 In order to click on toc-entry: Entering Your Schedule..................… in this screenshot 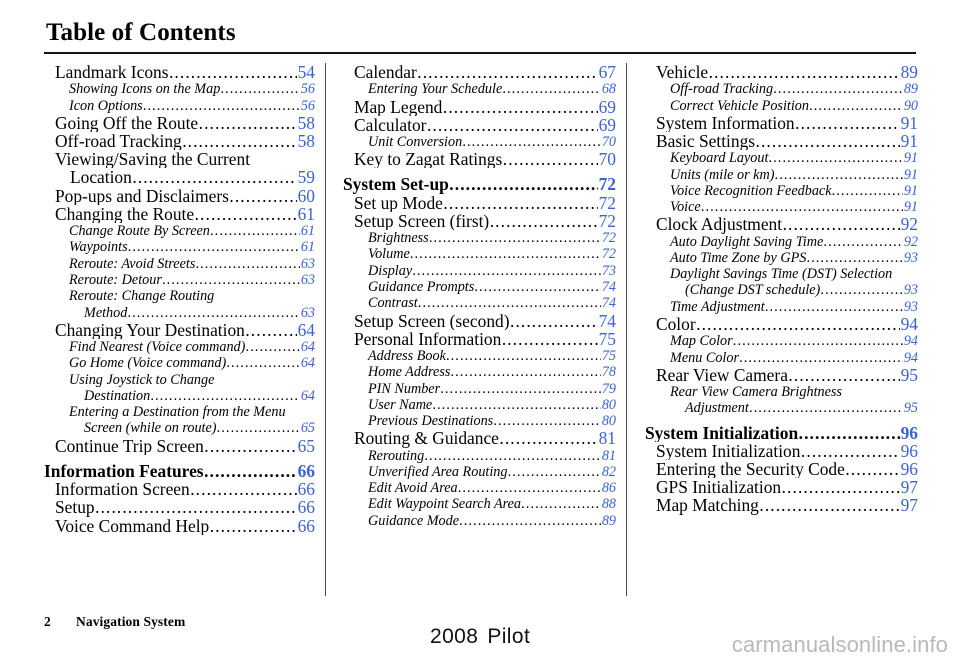, I will do `click(479, 89)`.